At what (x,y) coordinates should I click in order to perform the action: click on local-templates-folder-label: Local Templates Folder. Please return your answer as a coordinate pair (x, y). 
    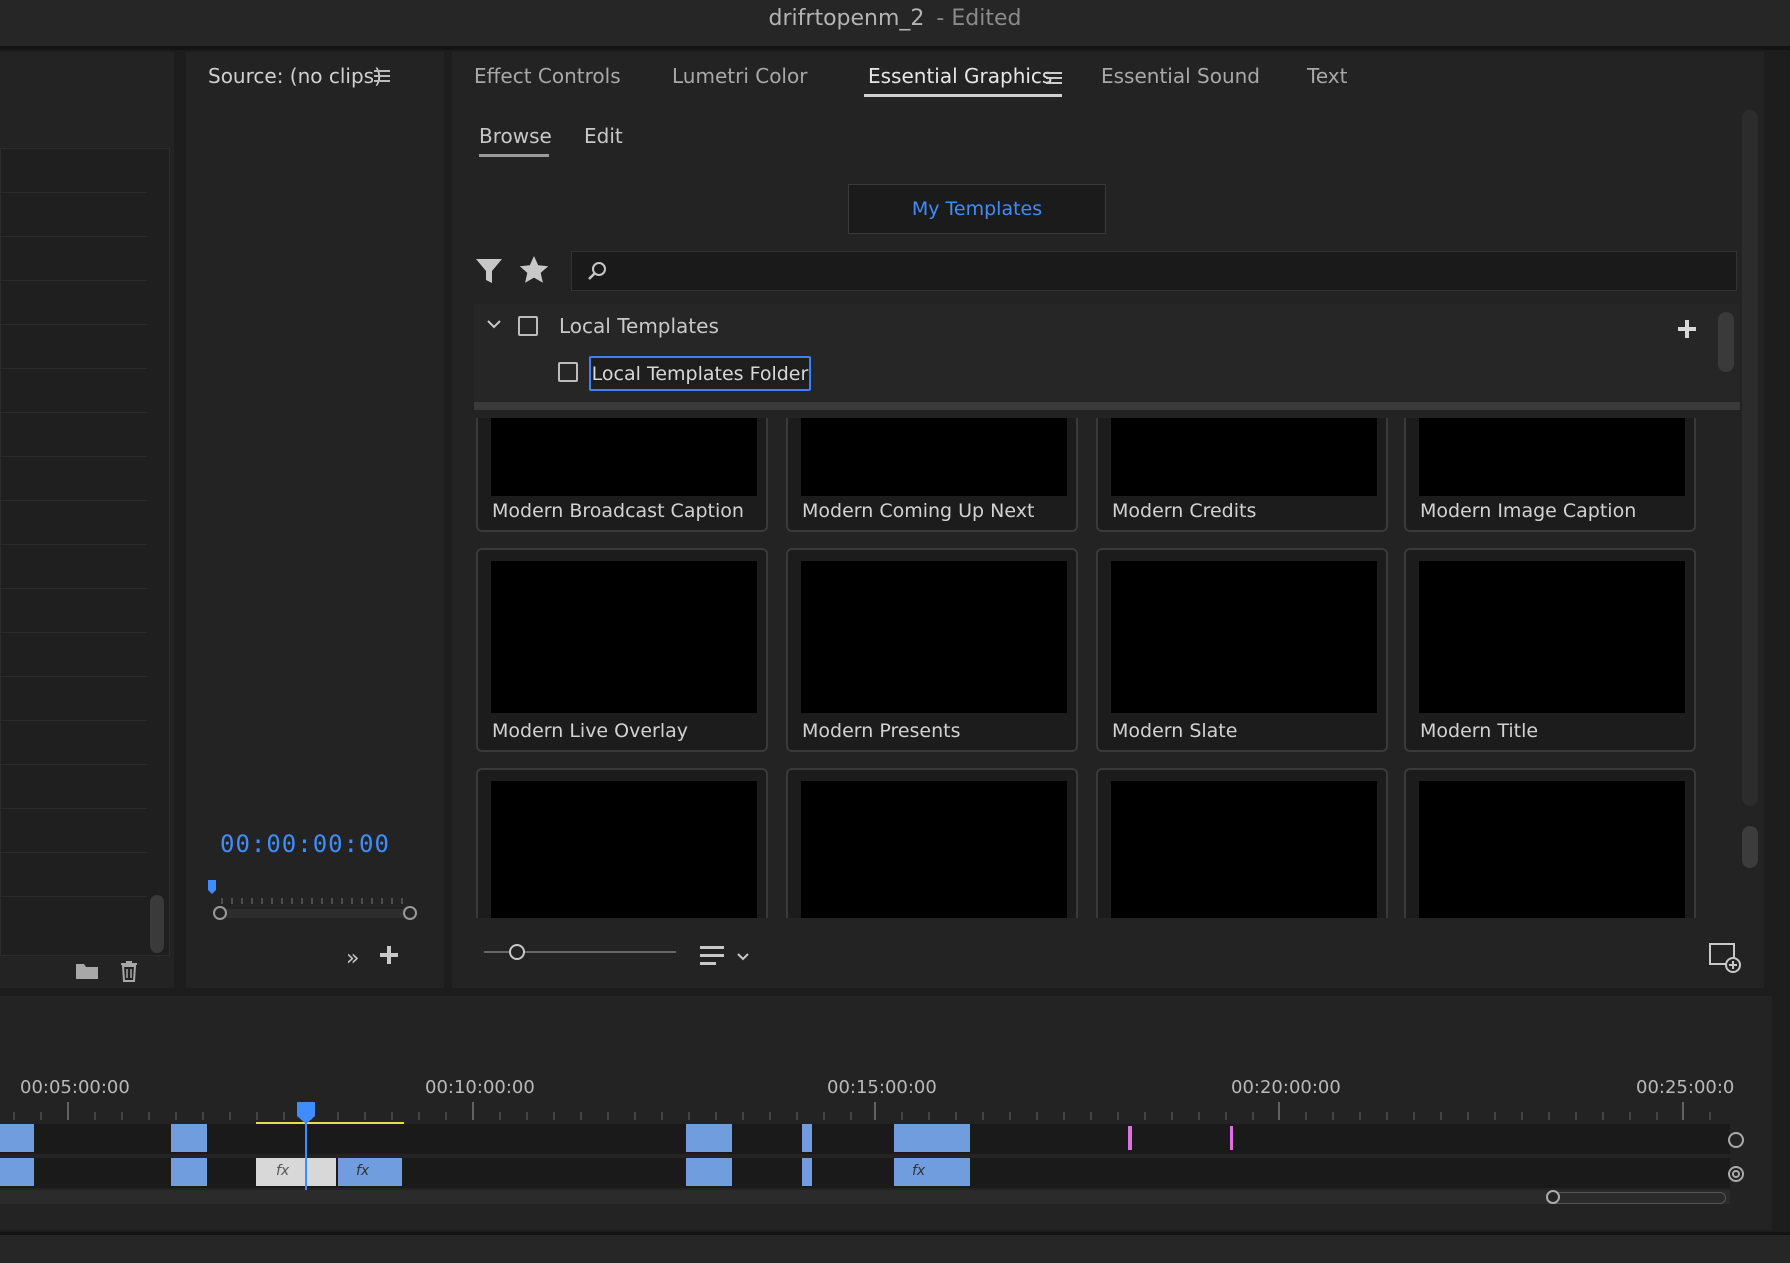
    Looking at the image, I should click on (700, 373).